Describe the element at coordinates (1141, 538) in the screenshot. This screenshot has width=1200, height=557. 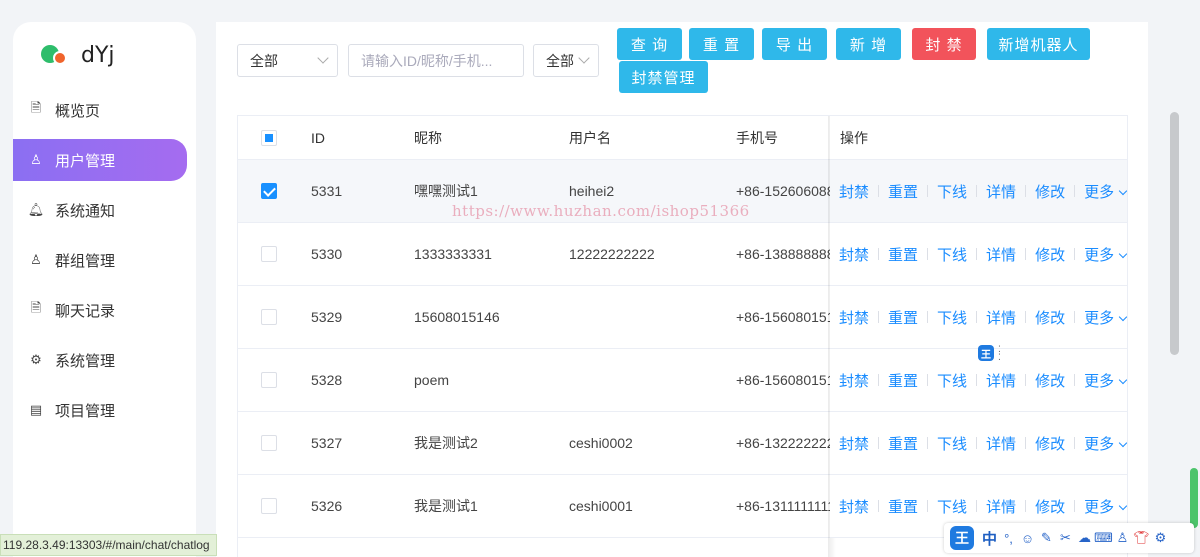
I see `skin-icon: 👕︎` at that location.